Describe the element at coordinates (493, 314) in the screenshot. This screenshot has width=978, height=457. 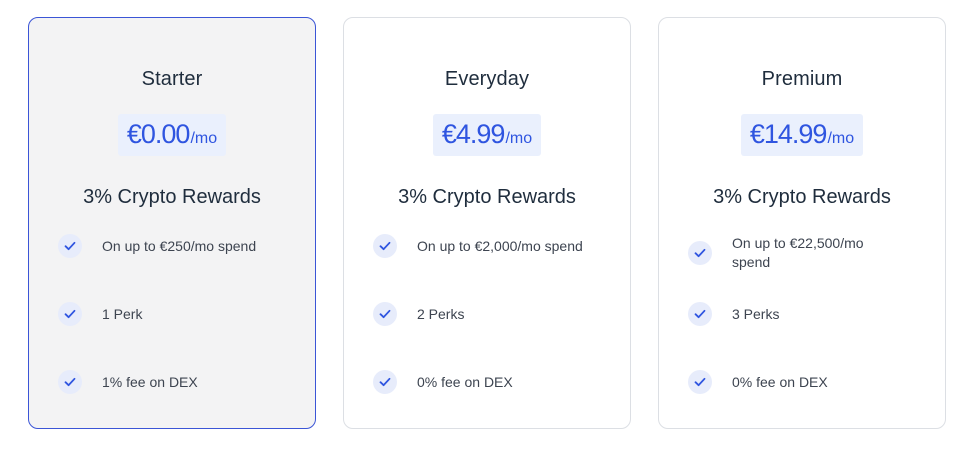
I see `feature-item: 2 Perks` at that location.